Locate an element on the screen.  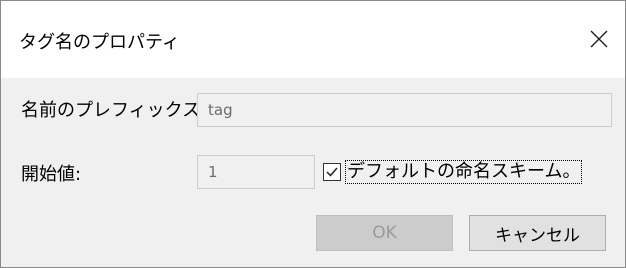
cancel-button: キャンセル is located at coordinates (537, 233).